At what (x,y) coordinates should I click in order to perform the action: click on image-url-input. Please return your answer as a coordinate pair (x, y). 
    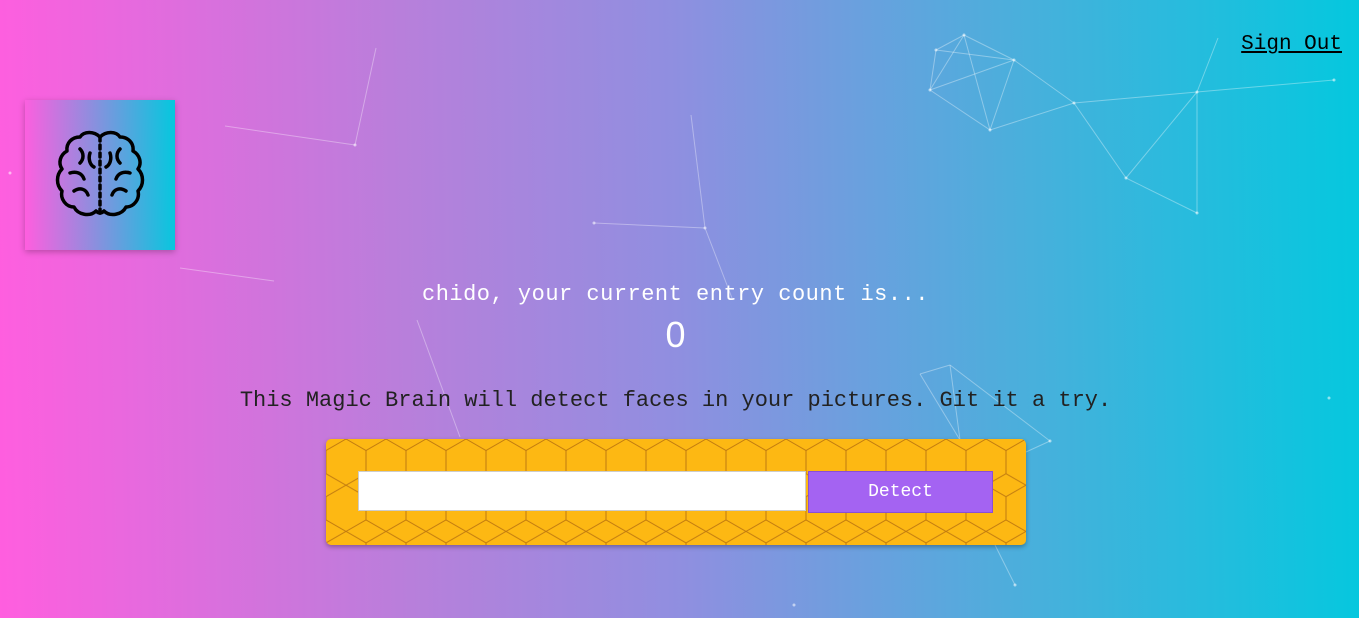
    Looking at the image, I should click on (582, 491).